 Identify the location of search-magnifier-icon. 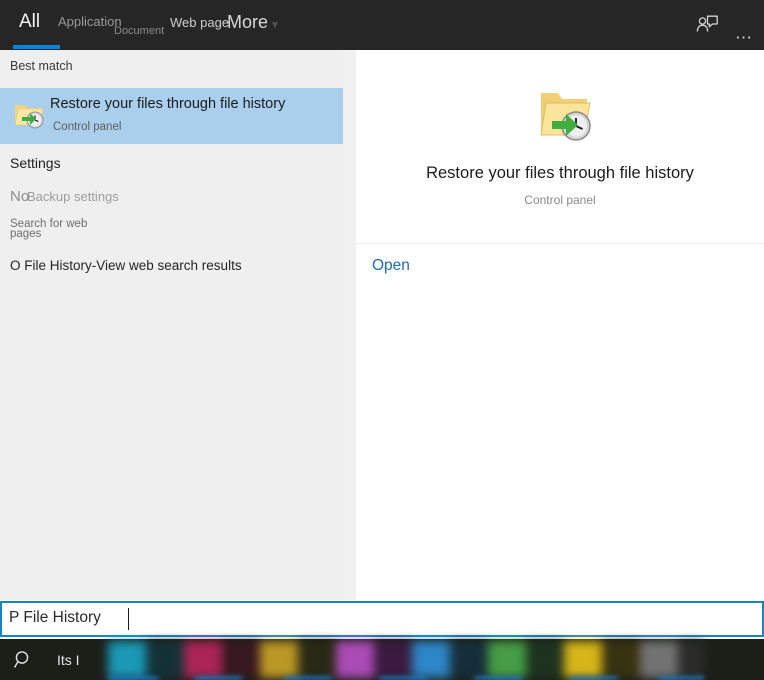
(24, 660).